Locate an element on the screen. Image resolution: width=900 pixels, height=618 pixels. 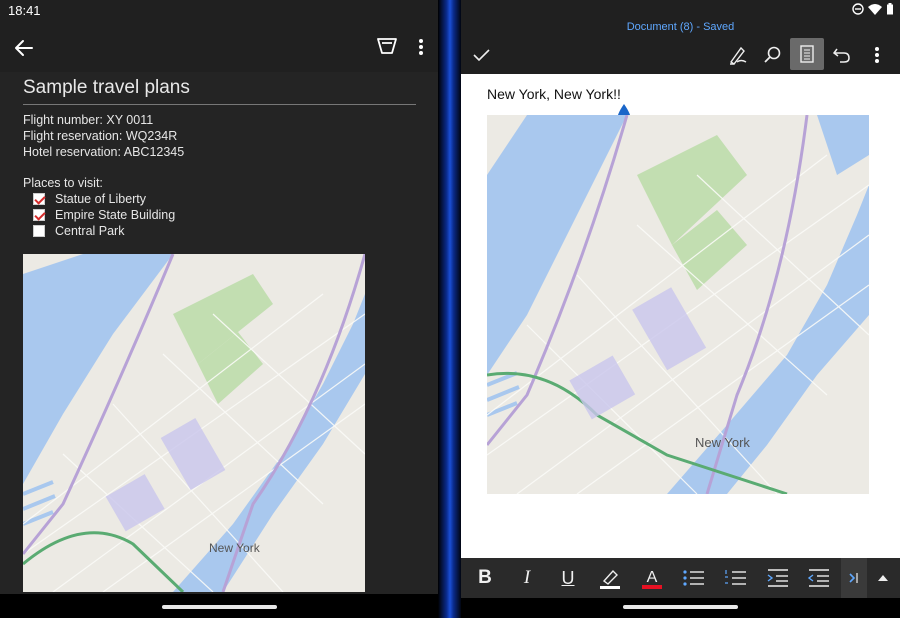
undo-icon is located at coordinates (842, 55).